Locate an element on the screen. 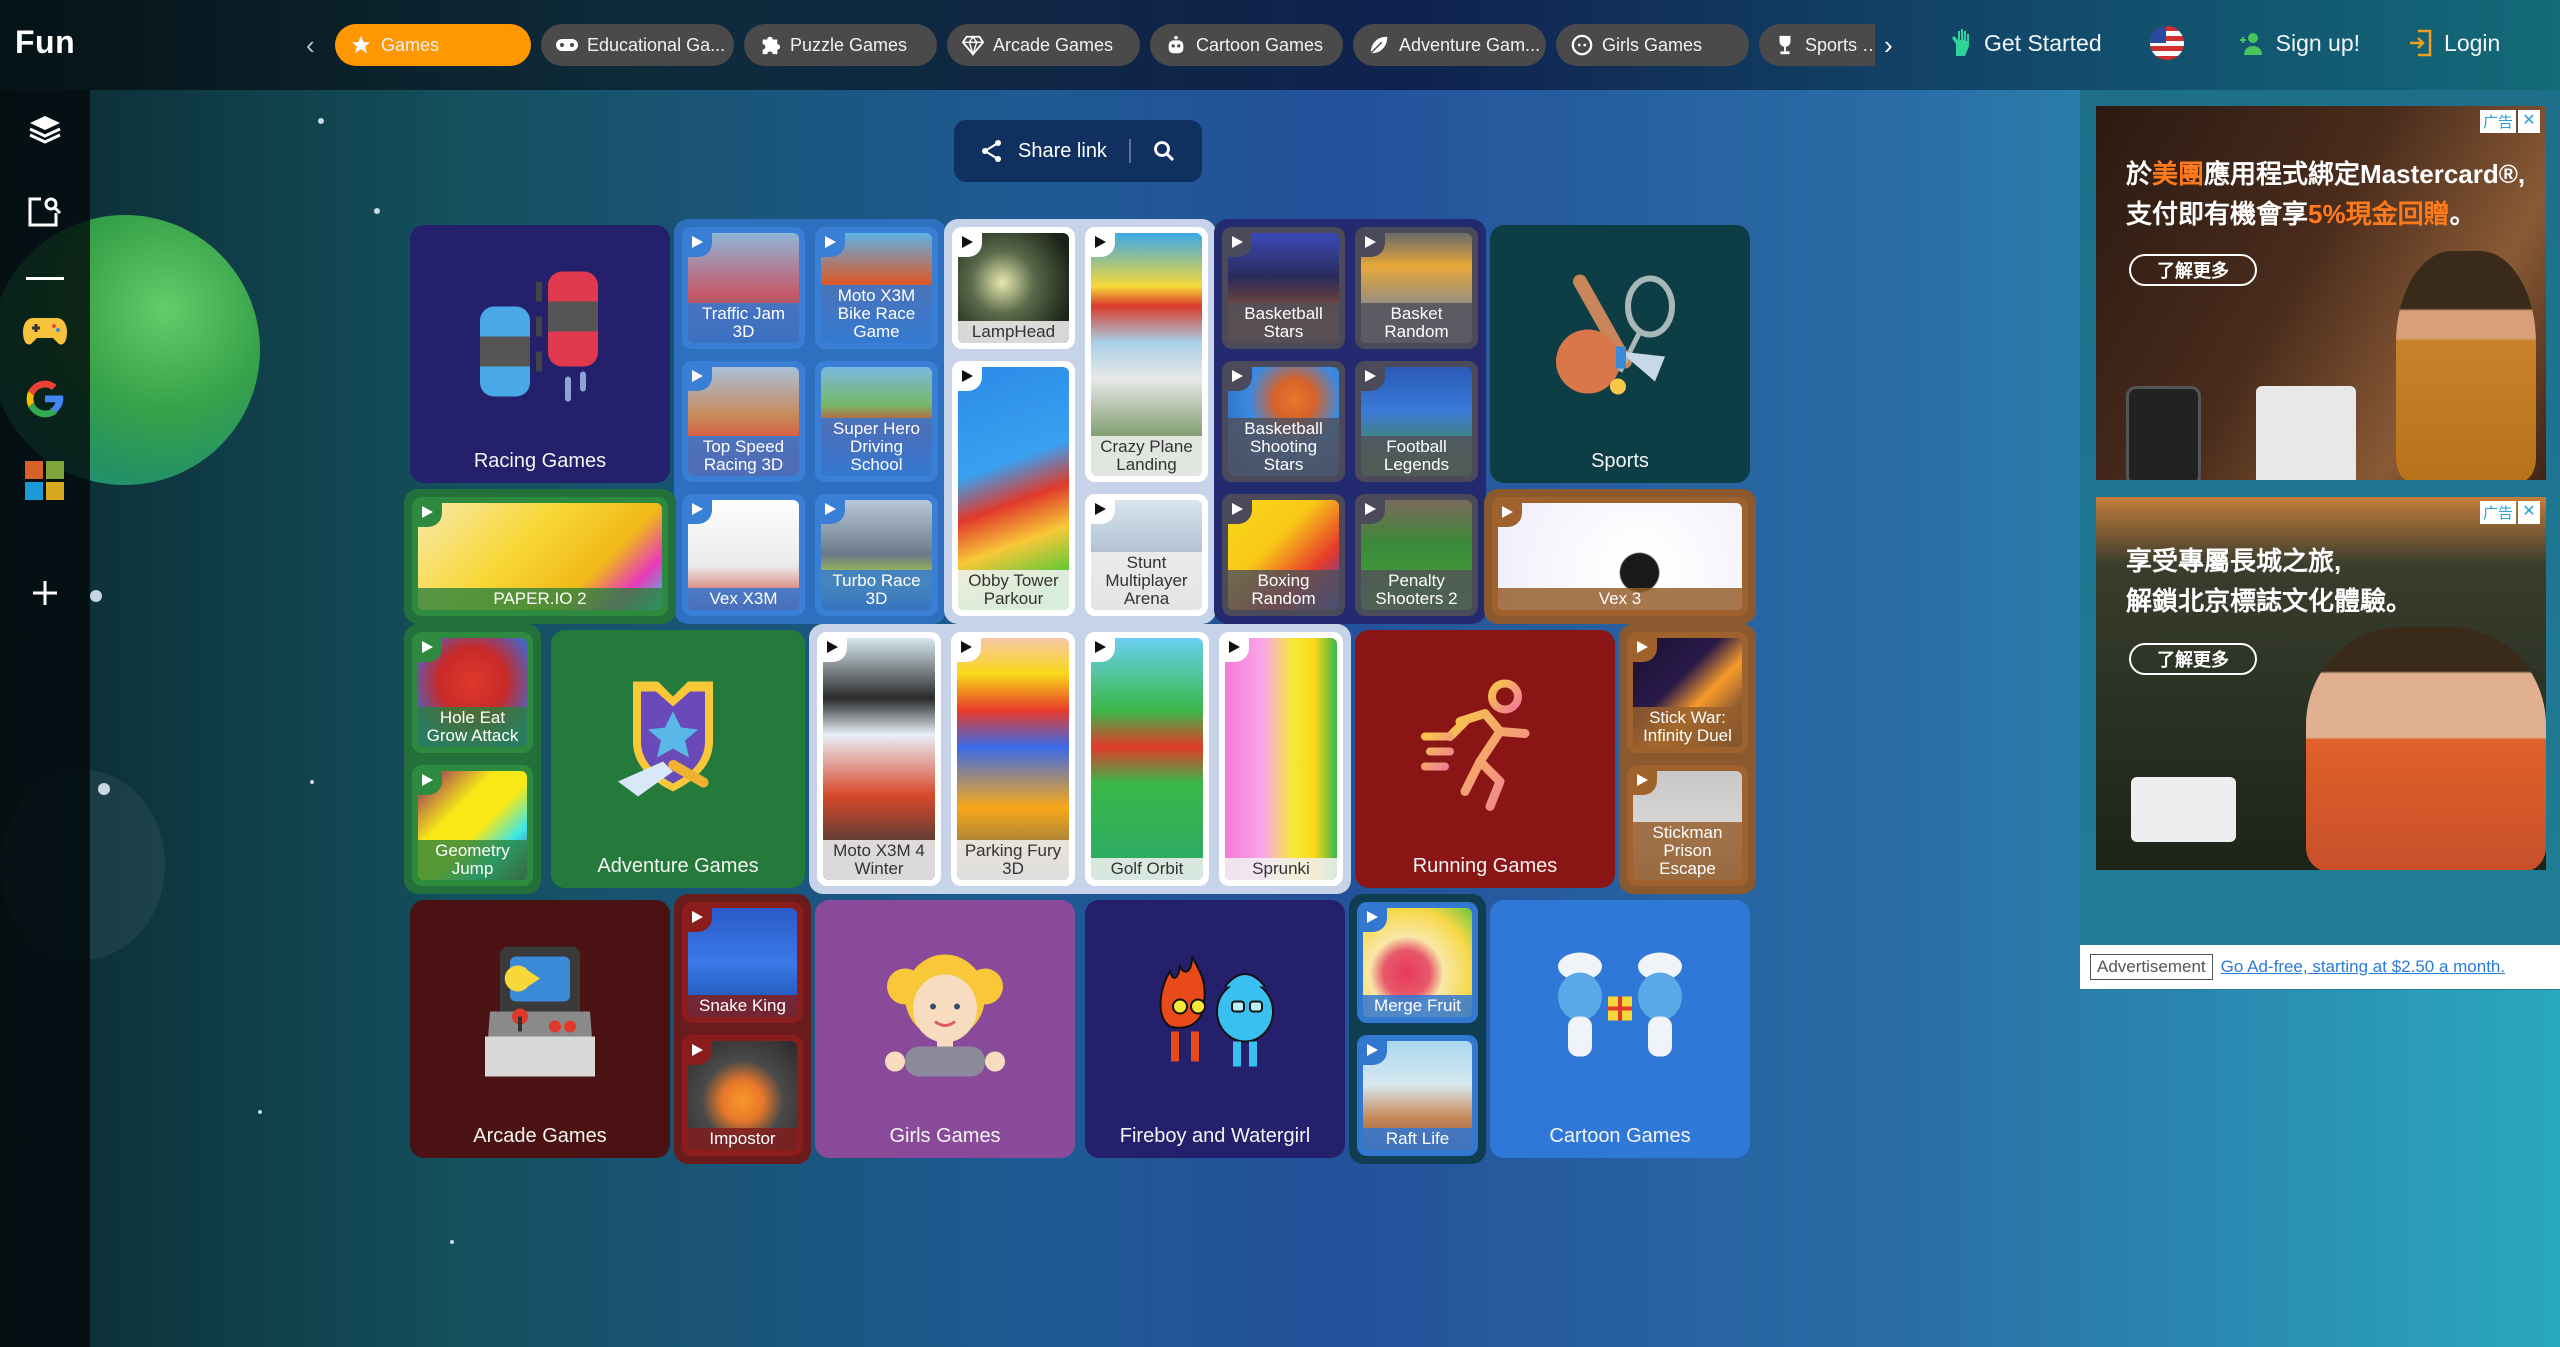 This screenshot has height=1347, width=2560. game-tile: Stickman Prison Escape is located at coordinates (1687, 825).